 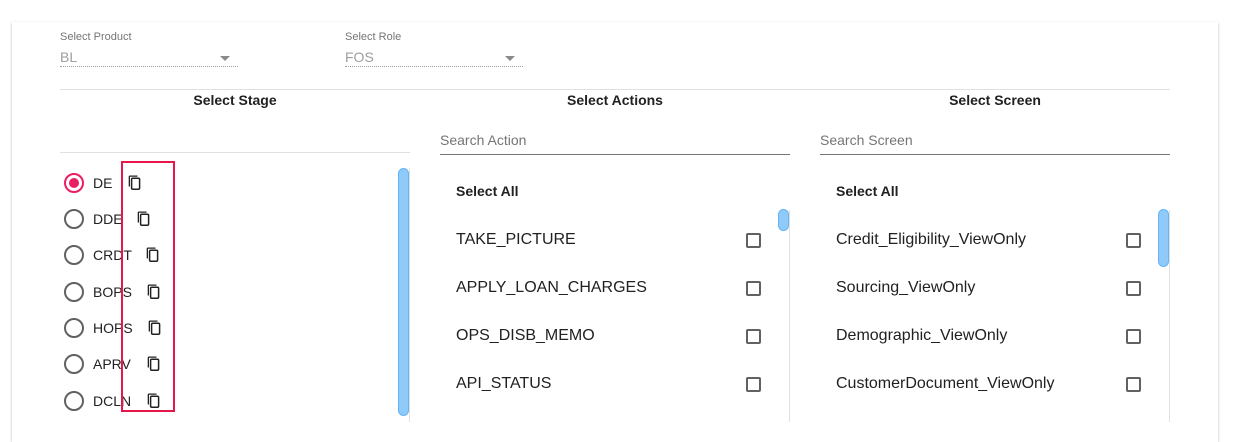 What do you see at coordinates (867, 191) in the screenshot?
I see `screens-select-all: Select All` at bounding box center [867, 191].